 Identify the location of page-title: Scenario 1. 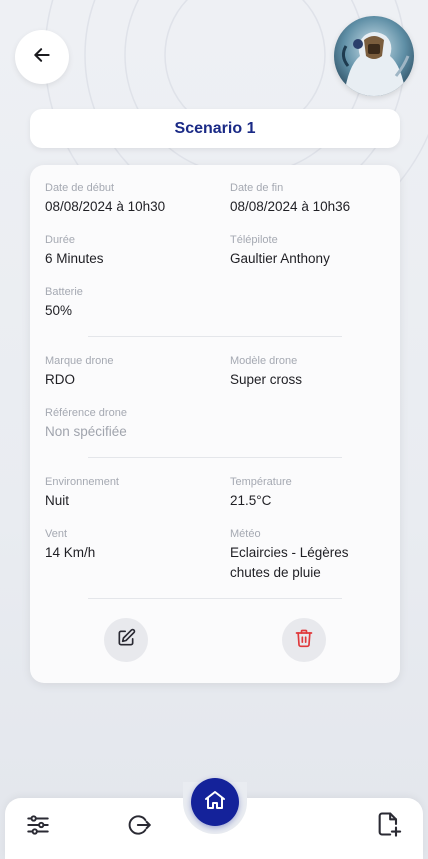
(215, 128).